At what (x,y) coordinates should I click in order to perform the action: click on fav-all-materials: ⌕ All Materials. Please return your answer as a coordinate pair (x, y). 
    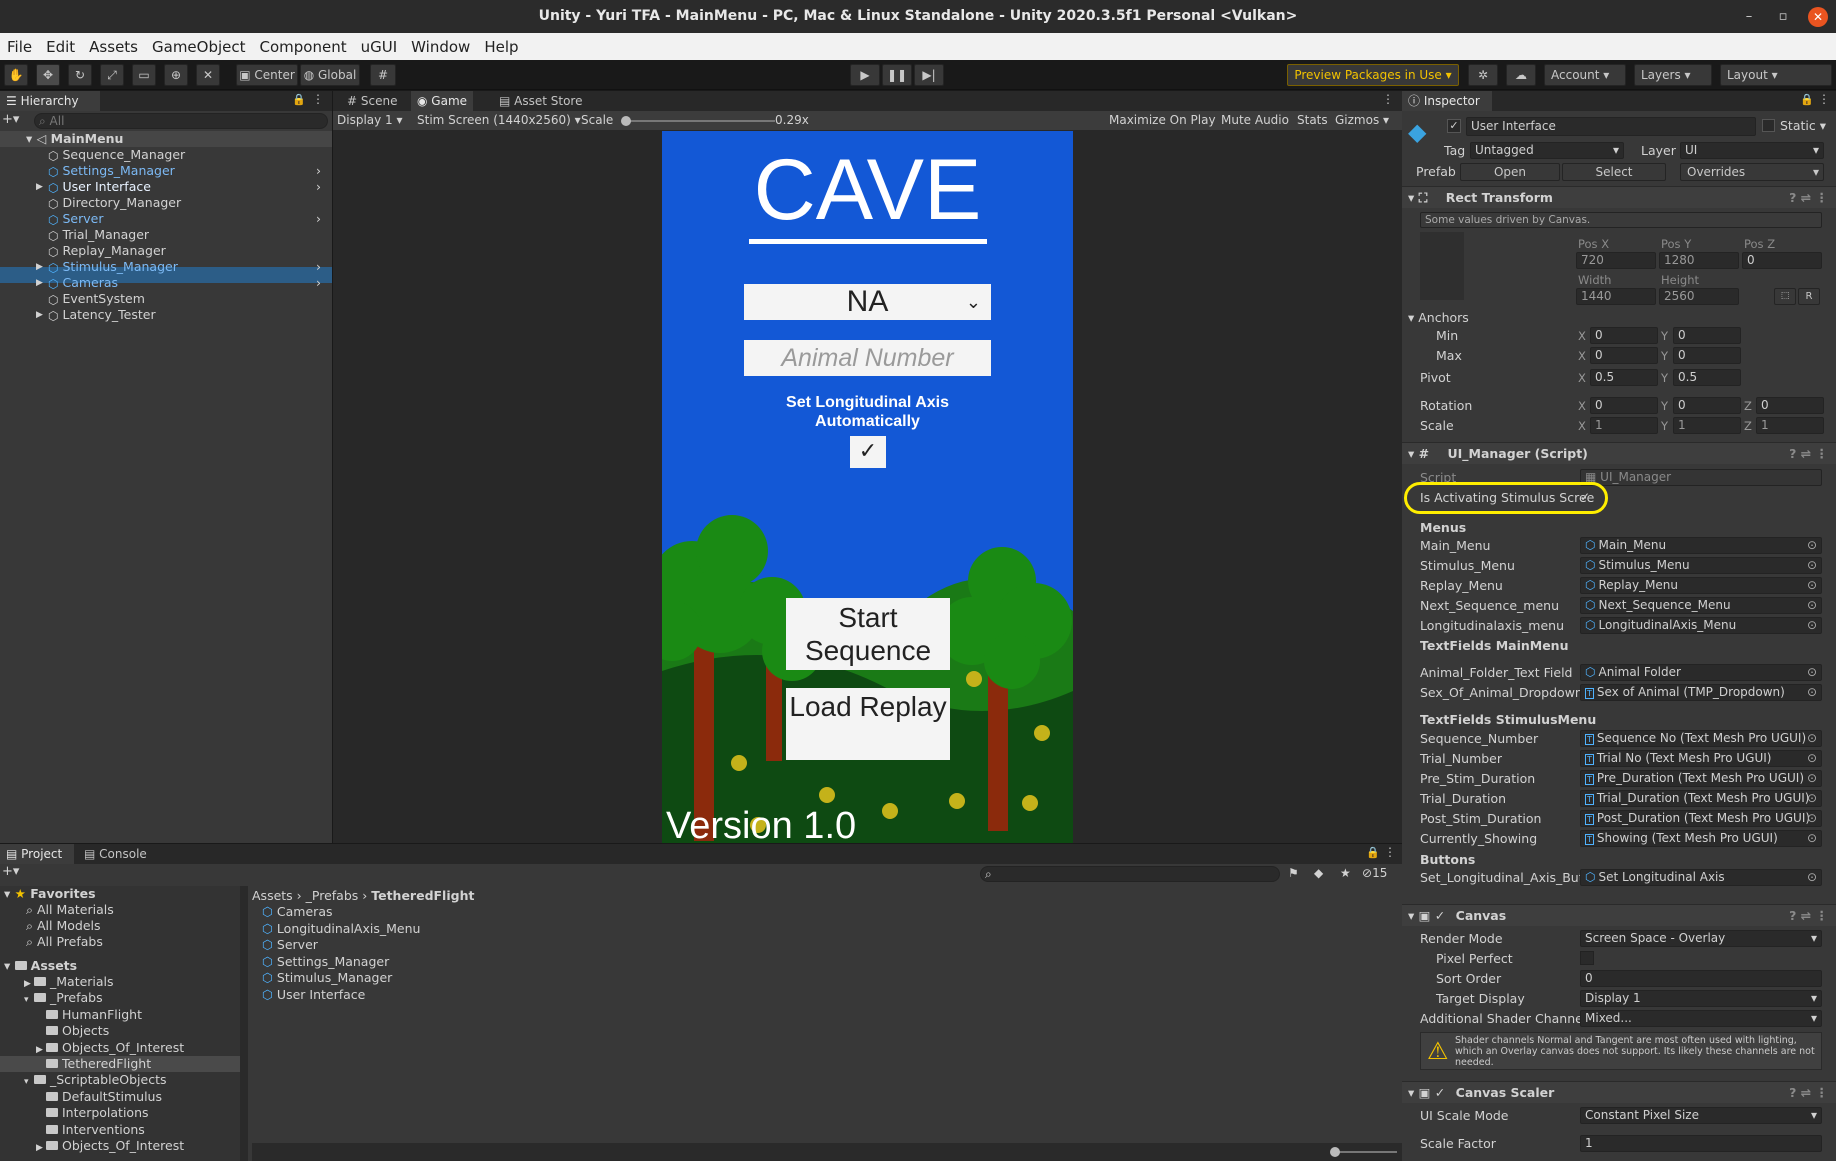
    Looking at the image, I should click on (70, 910).